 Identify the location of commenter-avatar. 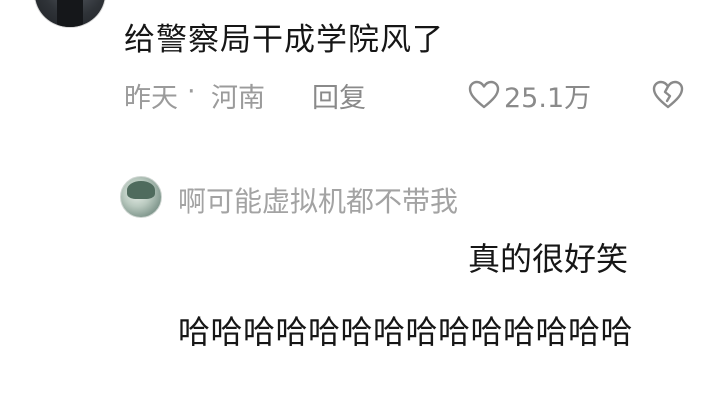
(70, 14).